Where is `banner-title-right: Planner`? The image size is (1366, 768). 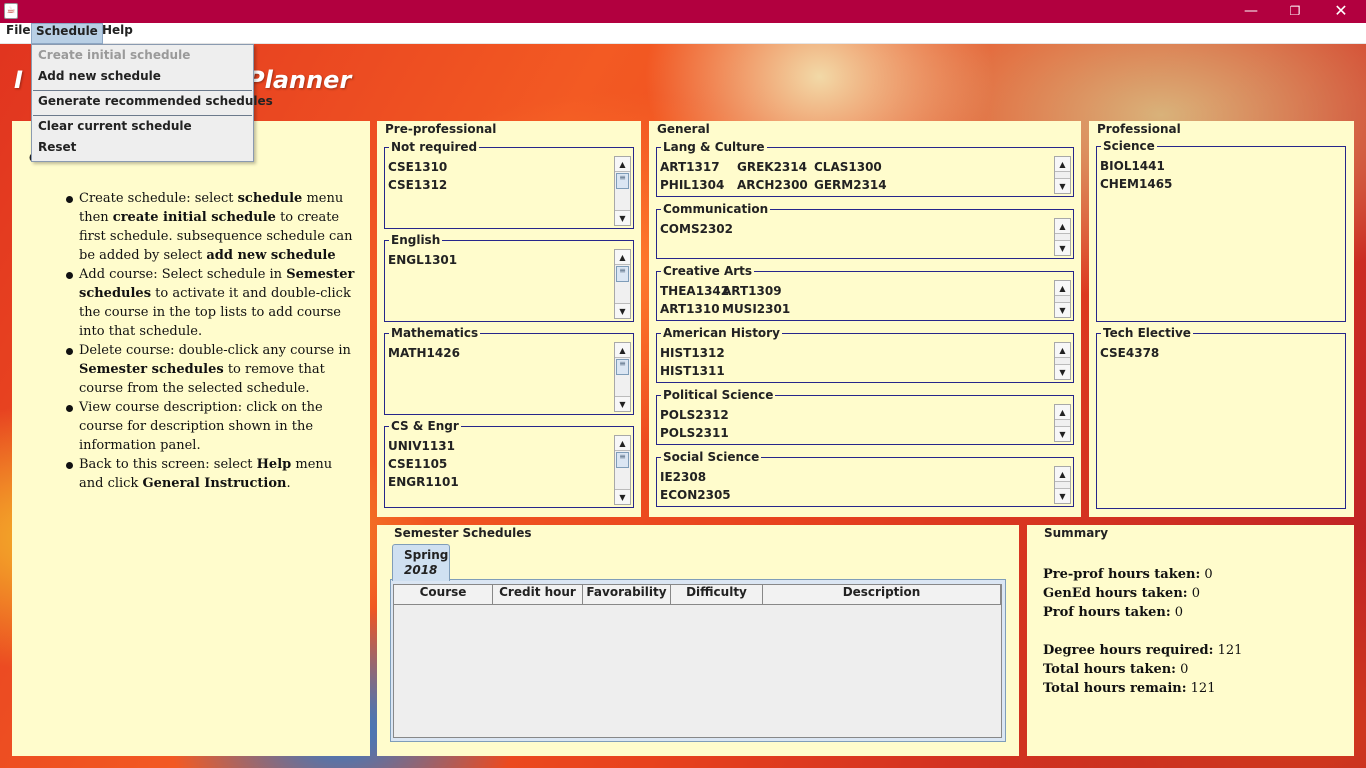
banner-title-right: Planner is located at coordinates (299, 80).